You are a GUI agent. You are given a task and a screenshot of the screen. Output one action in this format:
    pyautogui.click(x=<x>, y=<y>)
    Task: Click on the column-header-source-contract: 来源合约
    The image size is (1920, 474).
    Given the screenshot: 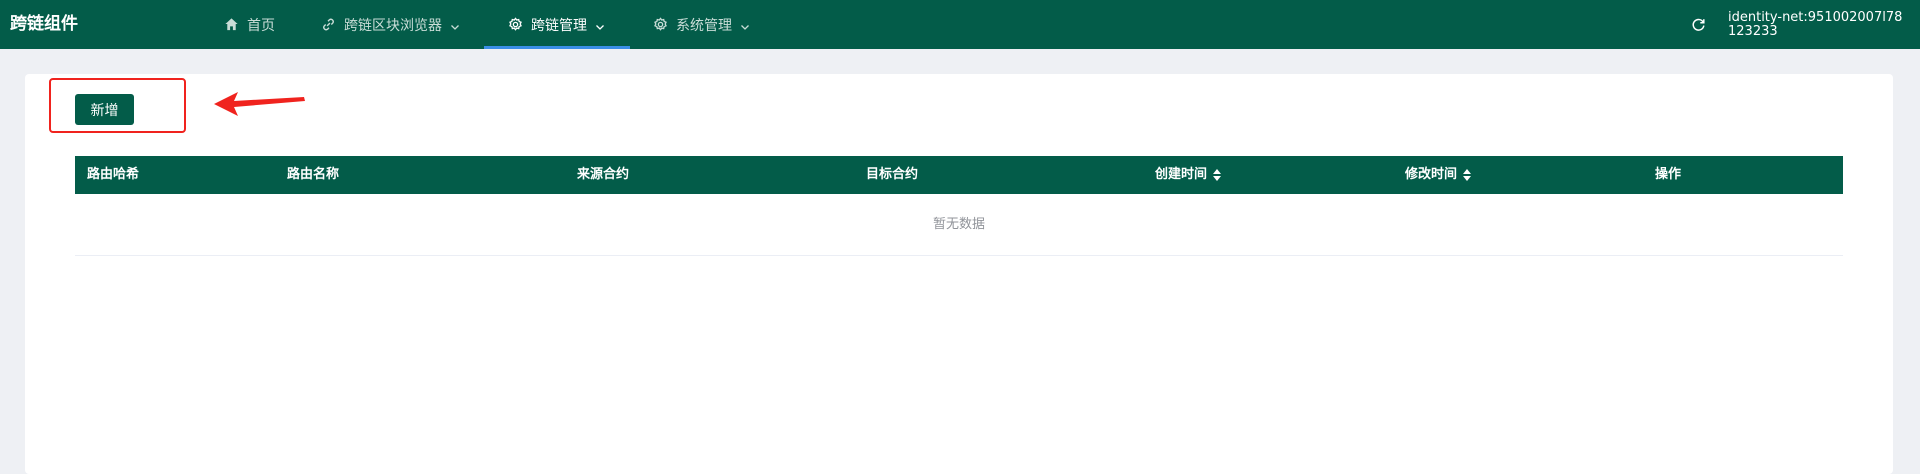 What is the action you would take?
    pyautogui.click(x=603, y=174)
    